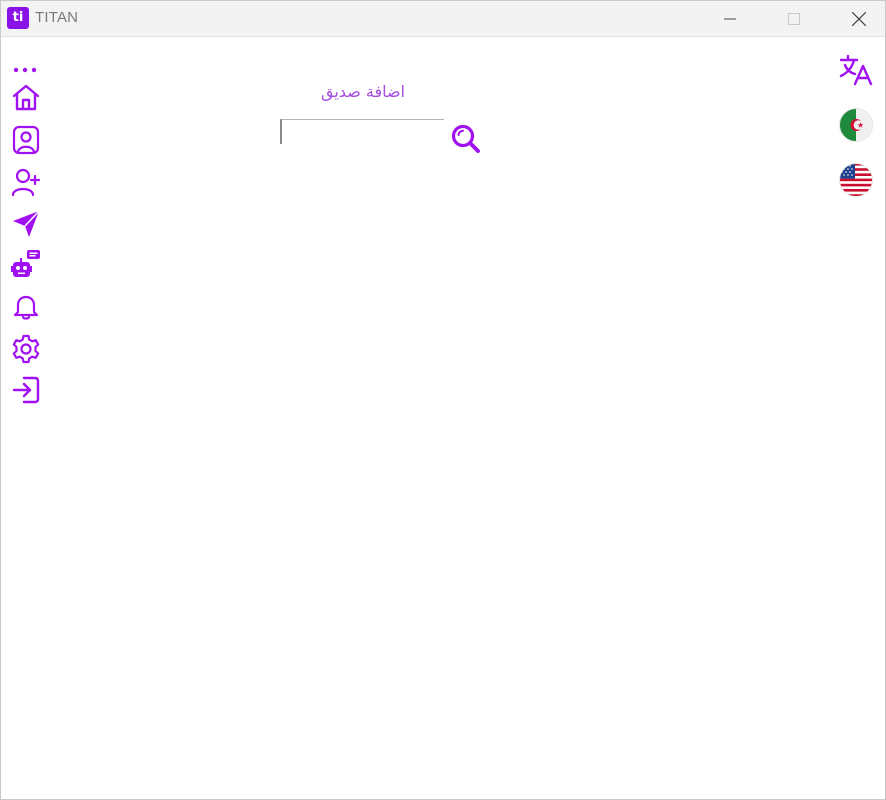 The height and width of the screenshot is (800, 886). What do you see at coordinates (57, 17) in the screenshot?
I see `window-title: TITAN` at bounding box center [57, 17].